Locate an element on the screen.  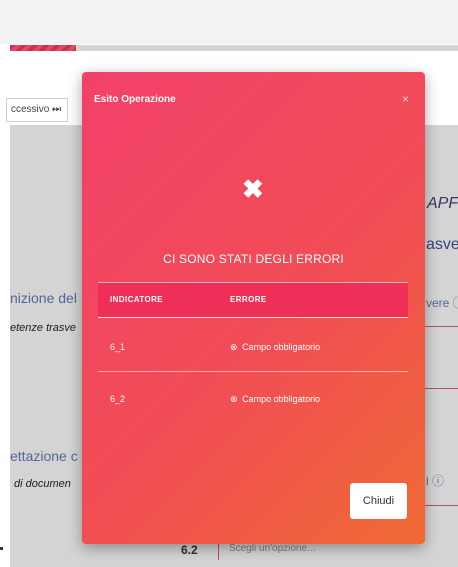
indicator-cell: 6_1 is located at coordinates (118, 347).